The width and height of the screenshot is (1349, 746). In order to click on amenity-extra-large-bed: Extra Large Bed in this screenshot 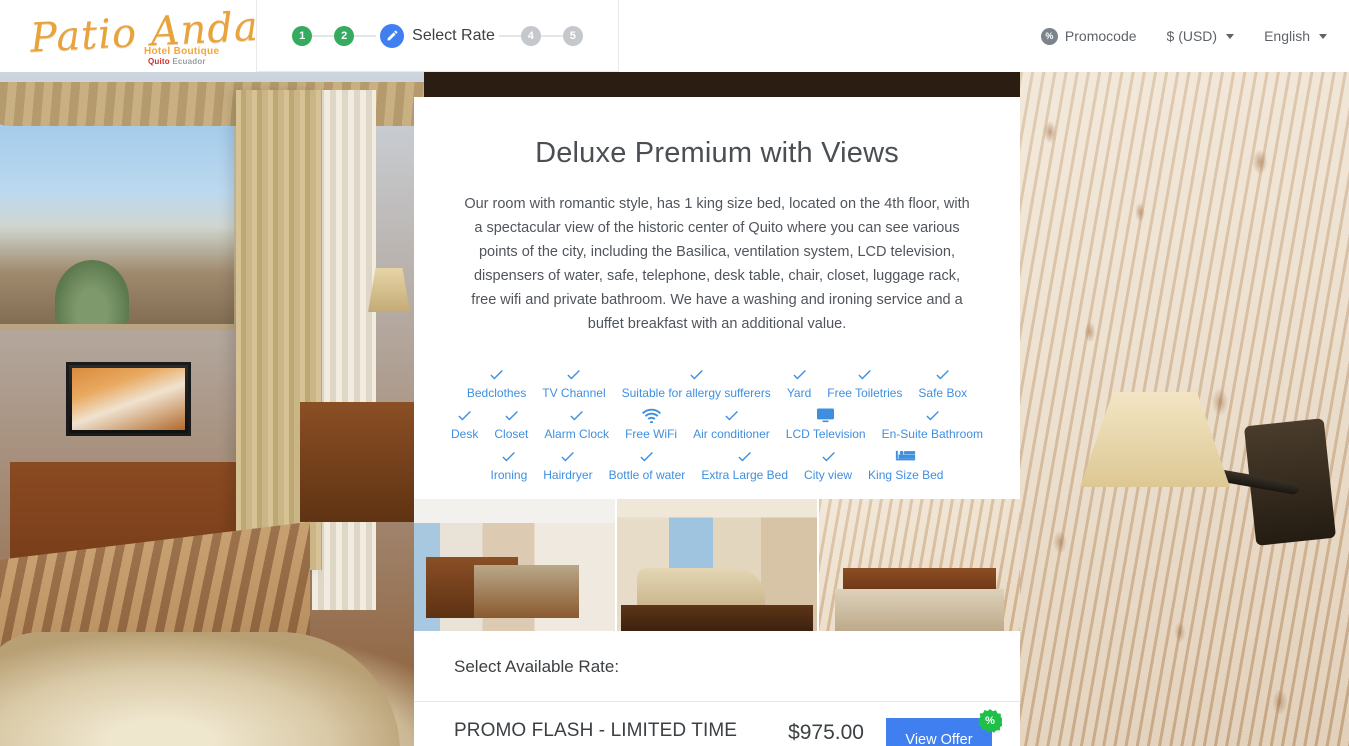, I will do `click(744, 464)`.